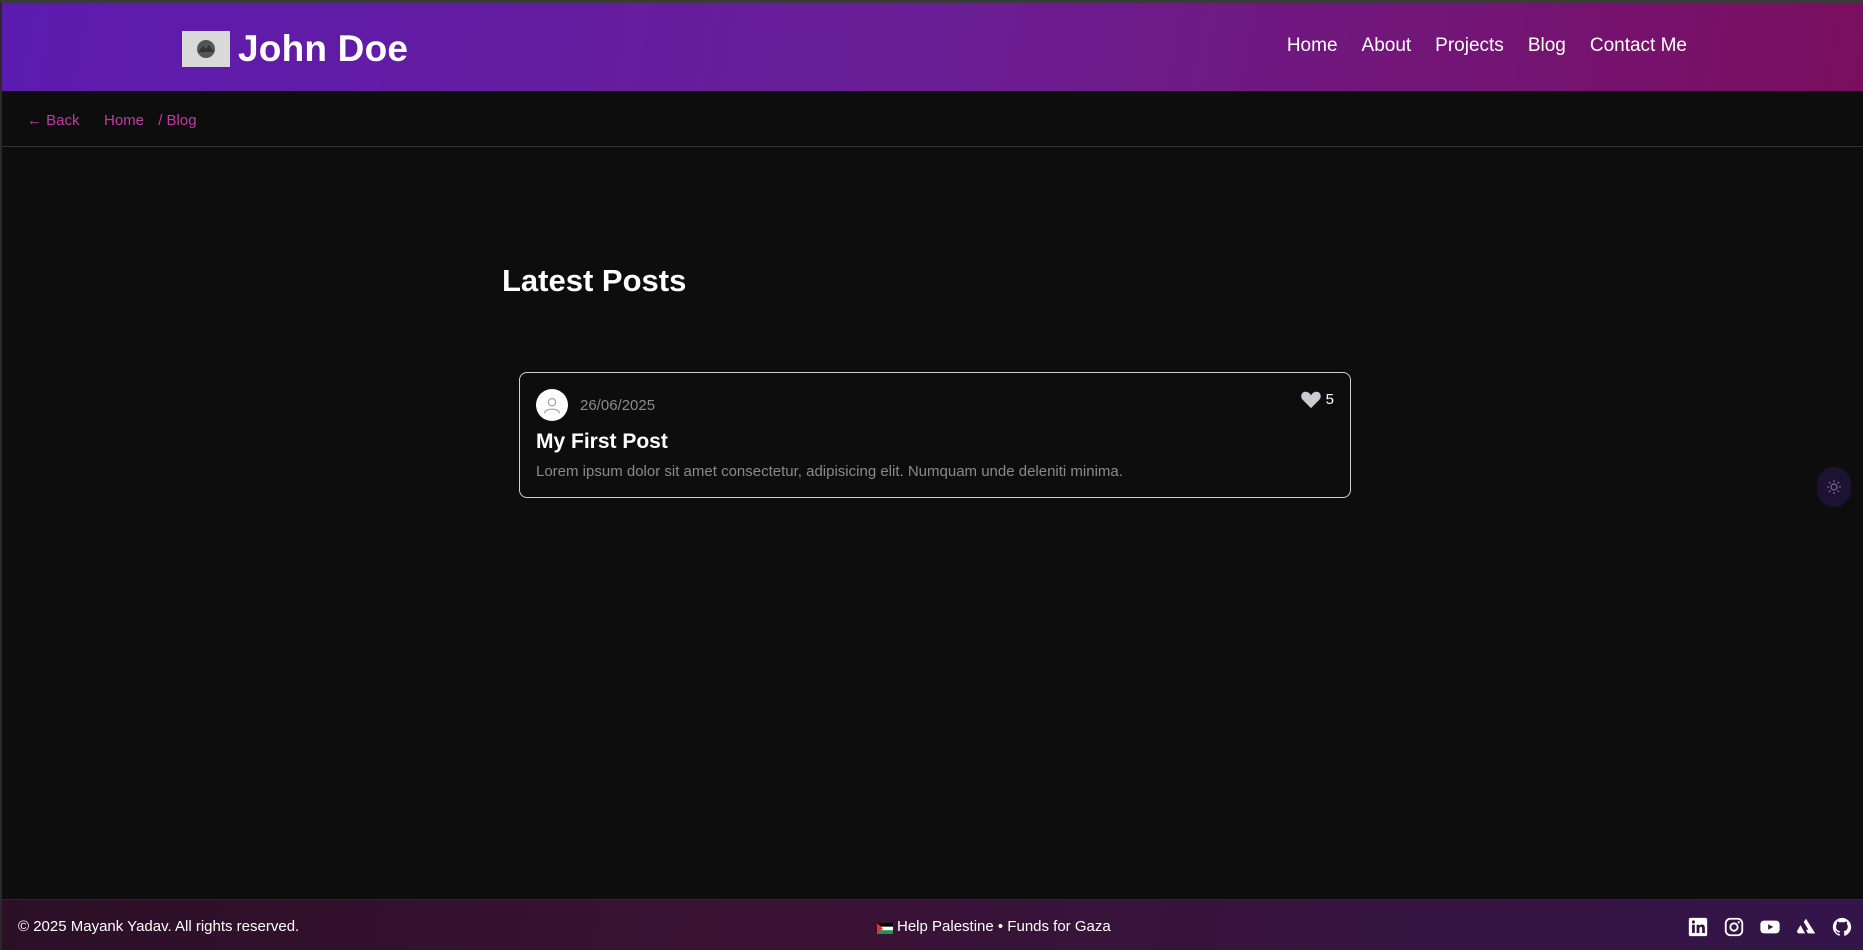  I want to click on heart-icon, so click(1310, 400).